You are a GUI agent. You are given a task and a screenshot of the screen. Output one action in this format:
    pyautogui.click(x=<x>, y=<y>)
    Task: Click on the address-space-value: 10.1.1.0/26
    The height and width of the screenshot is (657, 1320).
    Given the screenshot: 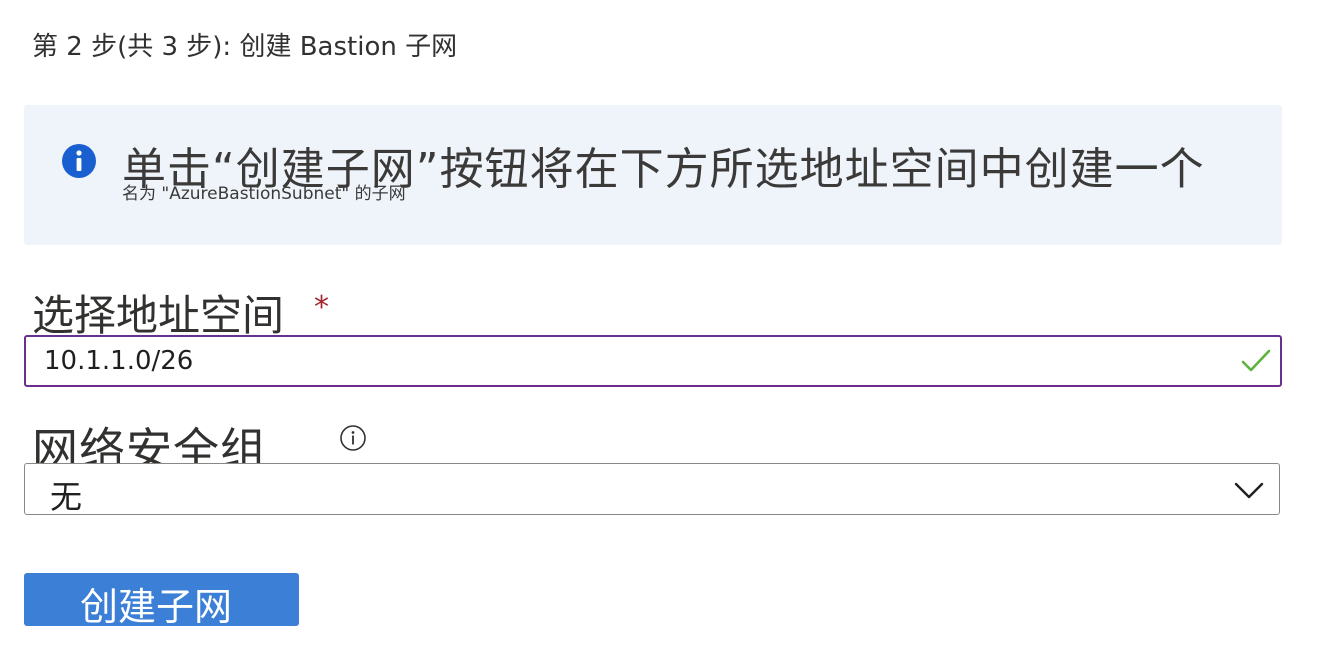 What is the action you would take?
    pyautogui.click(x=118, y=361)
    